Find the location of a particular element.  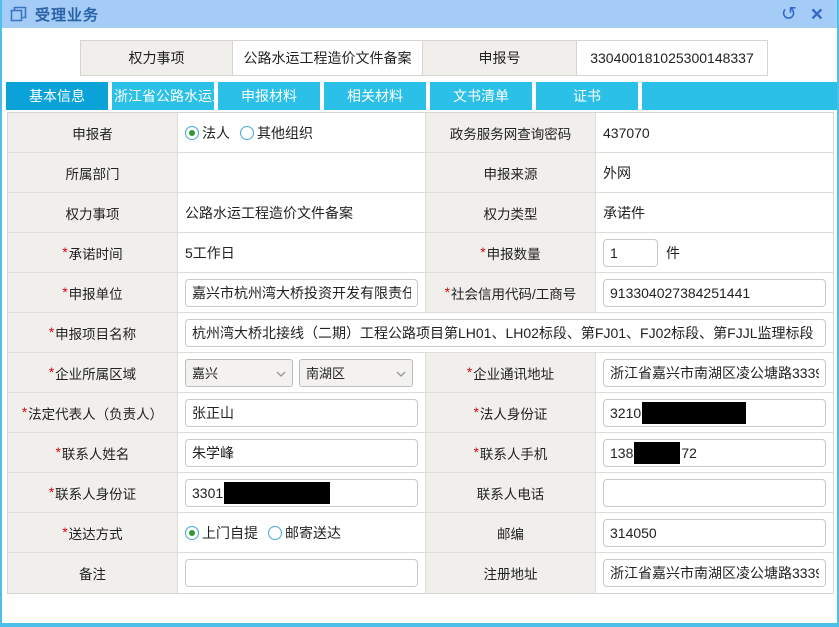

form-row-promise-time: *承诺时间 5工作日 *申报数量 件 is located at coordinates (420, 253).